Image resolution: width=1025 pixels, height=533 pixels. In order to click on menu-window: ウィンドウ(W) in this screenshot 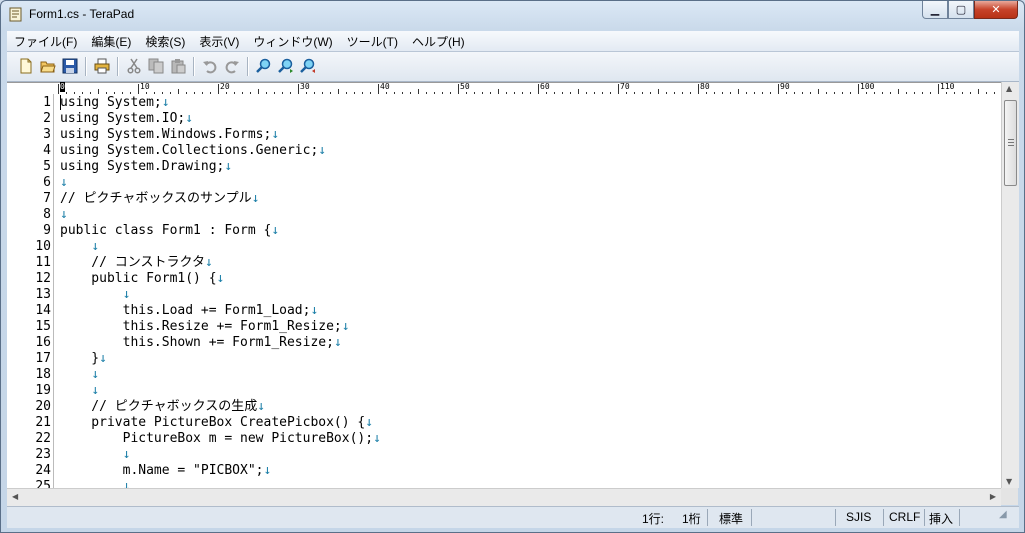, I will do `click(292, 41)`.